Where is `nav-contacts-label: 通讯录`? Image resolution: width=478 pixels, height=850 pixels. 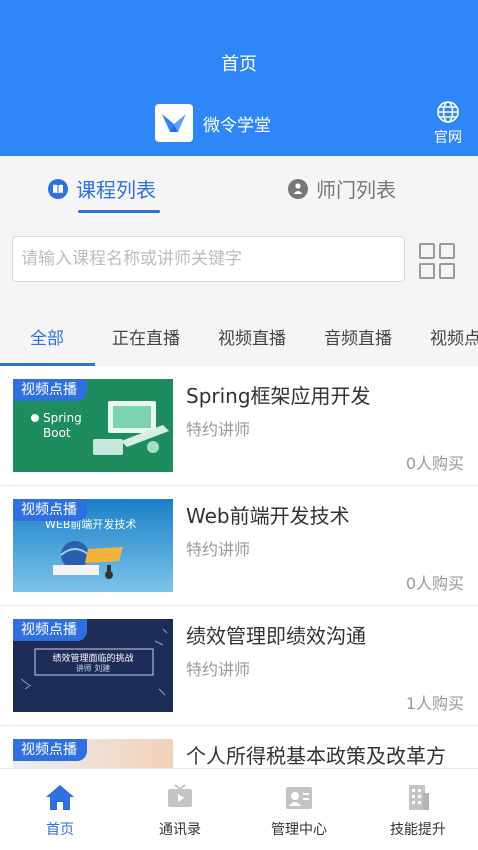 nav-contacts-label: 通讯录 is located at coordinates (180, 830).